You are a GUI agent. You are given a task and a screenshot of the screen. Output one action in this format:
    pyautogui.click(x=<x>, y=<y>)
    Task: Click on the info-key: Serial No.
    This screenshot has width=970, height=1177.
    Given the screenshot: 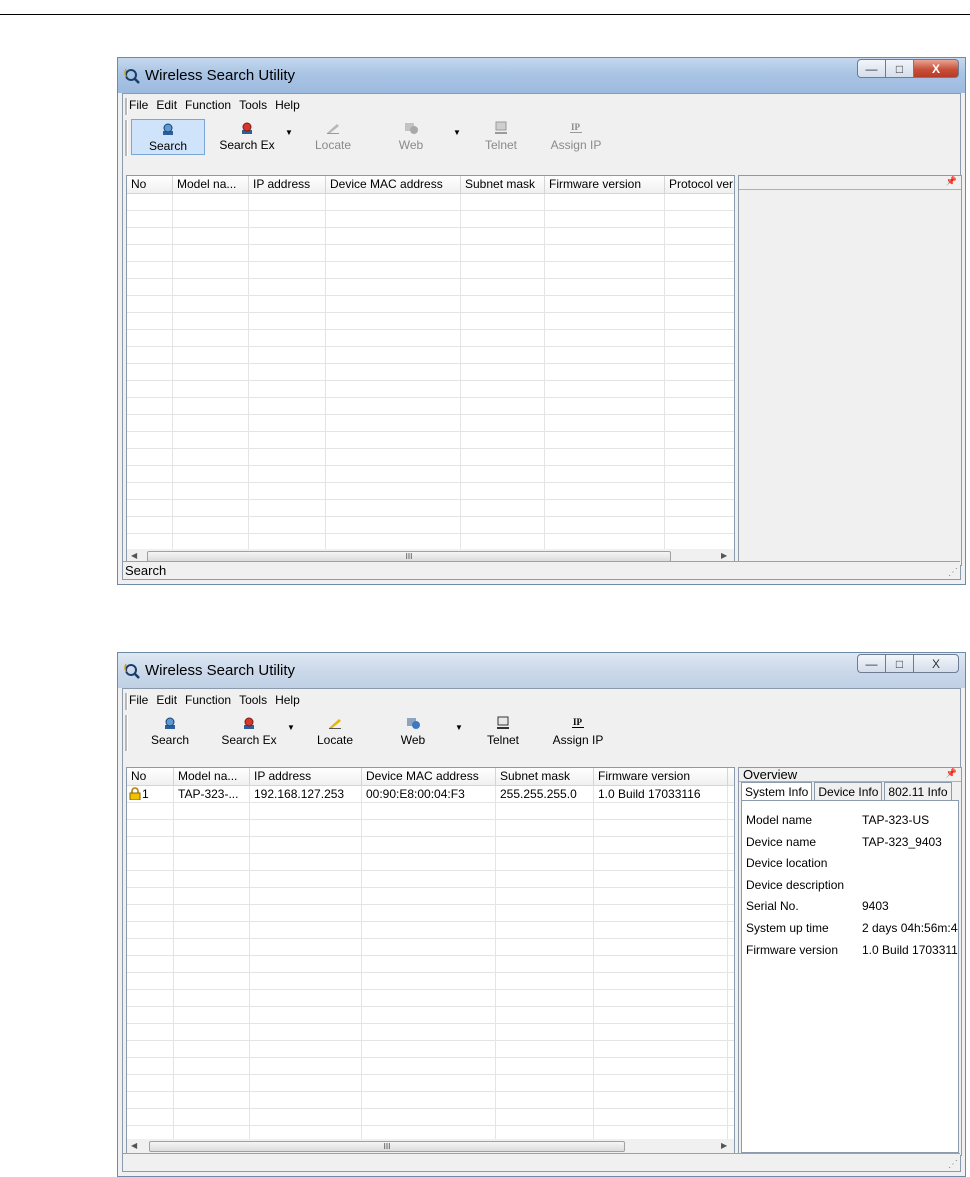 What is the action you would take?
    pyautogui.click(x=772, y=906)
    